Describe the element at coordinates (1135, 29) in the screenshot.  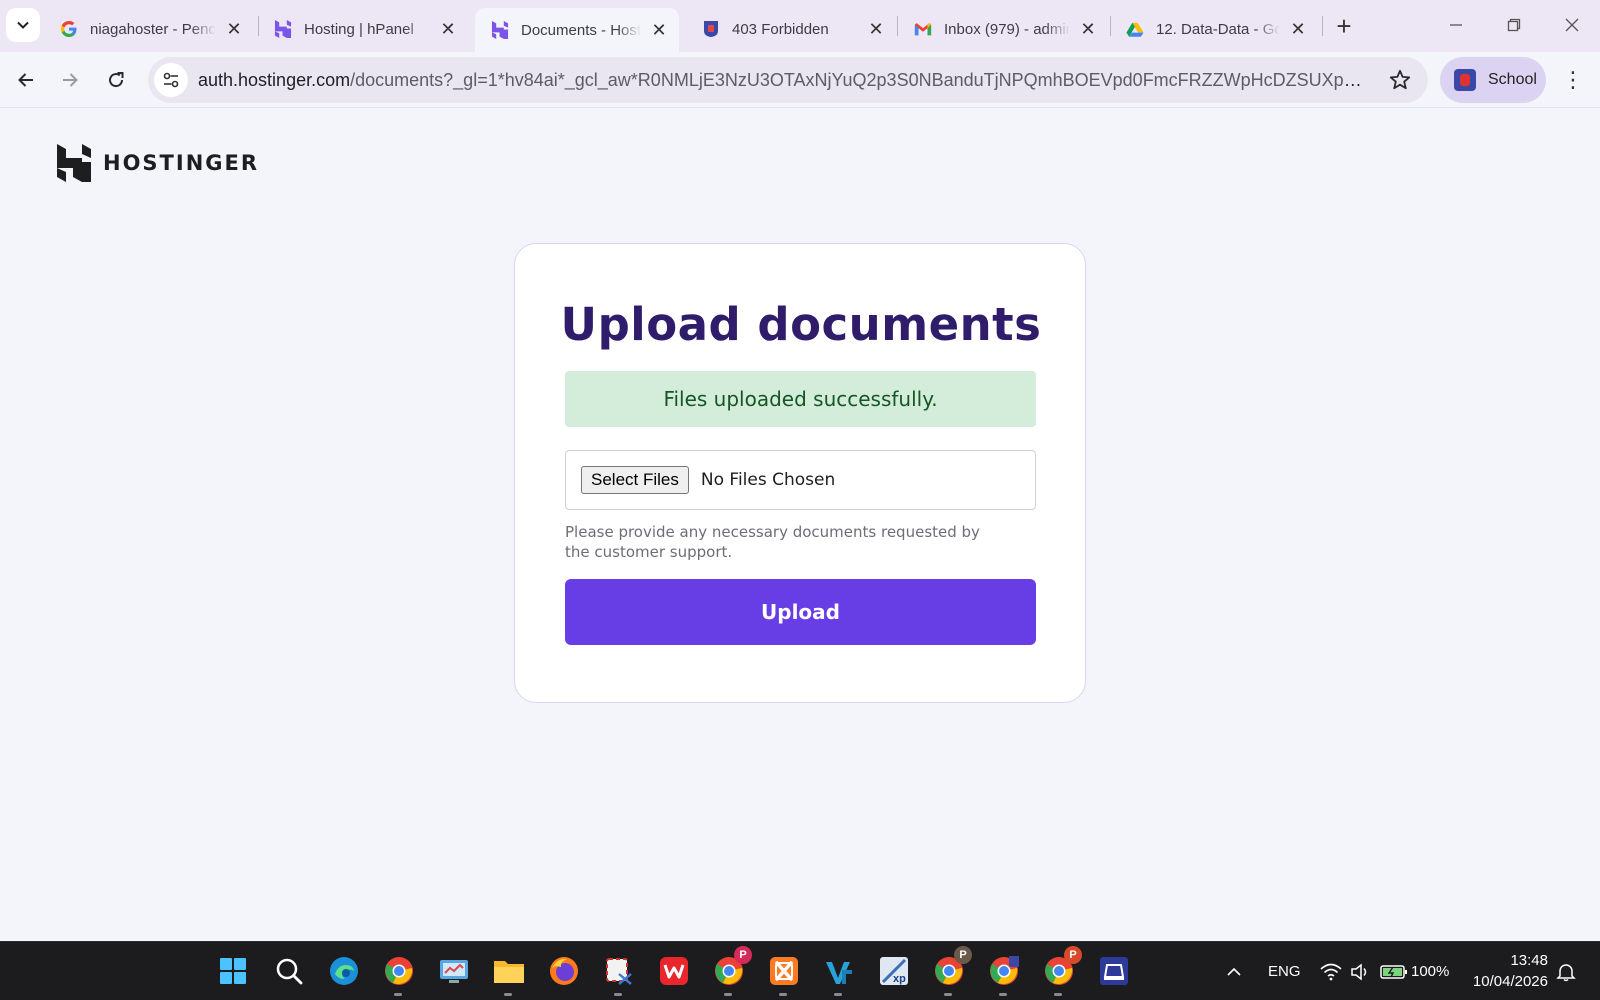
I see `google-drive-icon` at that location.